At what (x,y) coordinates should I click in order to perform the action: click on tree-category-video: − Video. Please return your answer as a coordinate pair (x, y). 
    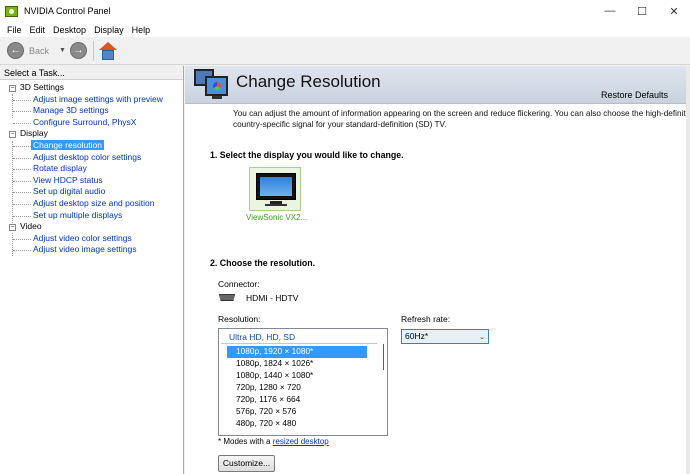
    Looking at the image, I should click on (92, 227).